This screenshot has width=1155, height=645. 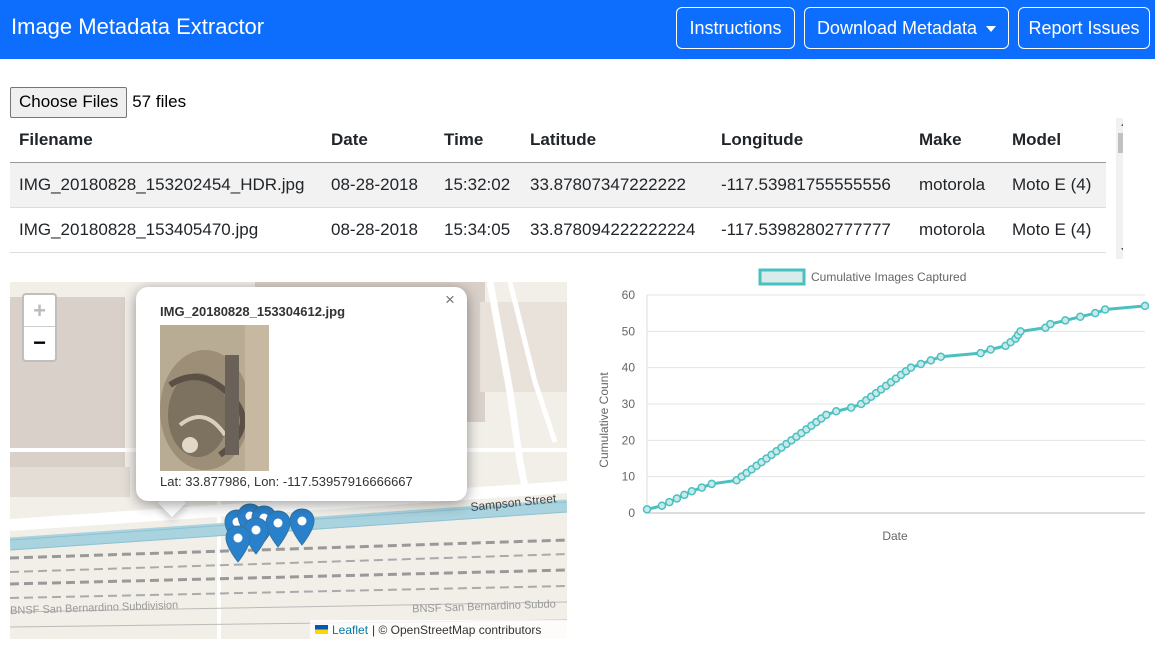 What do you see at coordinates (629, 368) in the screenshot?
I see `y-tick-label: 40` at bounding box center [629, 368].